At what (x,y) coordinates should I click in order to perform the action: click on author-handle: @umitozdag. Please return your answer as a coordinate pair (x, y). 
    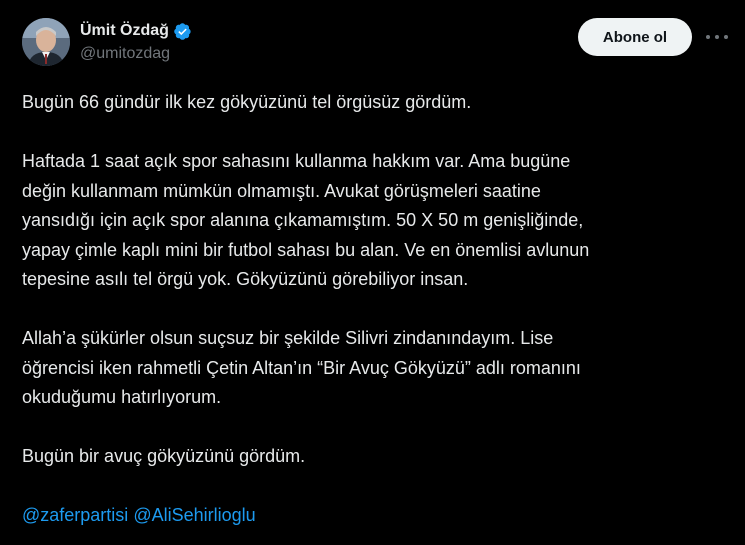
    Looking at the image, I should click on (136, 54).